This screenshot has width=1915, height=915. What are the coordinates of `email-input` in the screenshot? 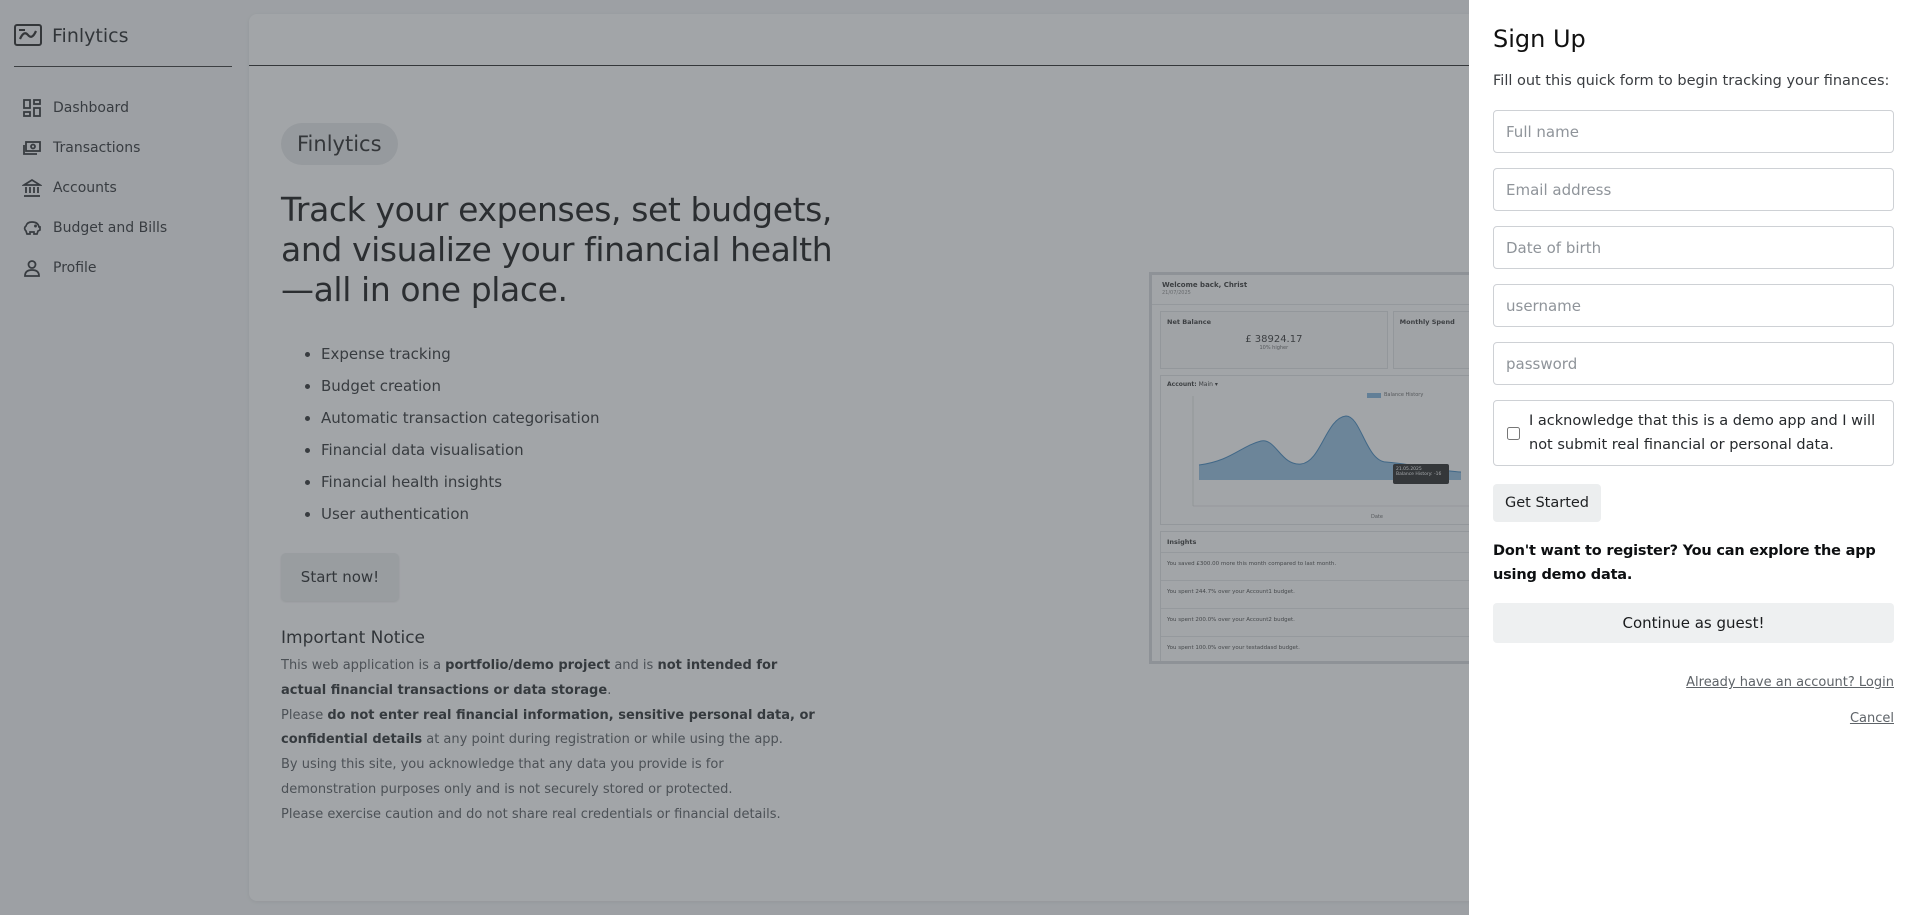 It's located at (1693, 189).